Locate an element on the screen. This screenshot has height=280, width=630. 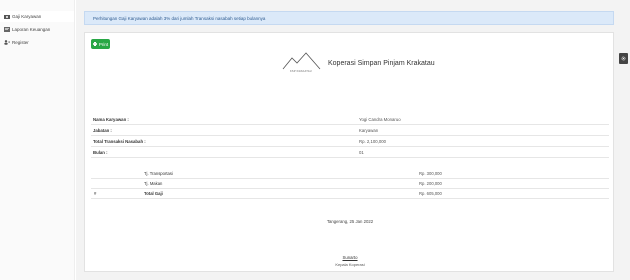
print-button: Print is located at coordinates (100, 44).